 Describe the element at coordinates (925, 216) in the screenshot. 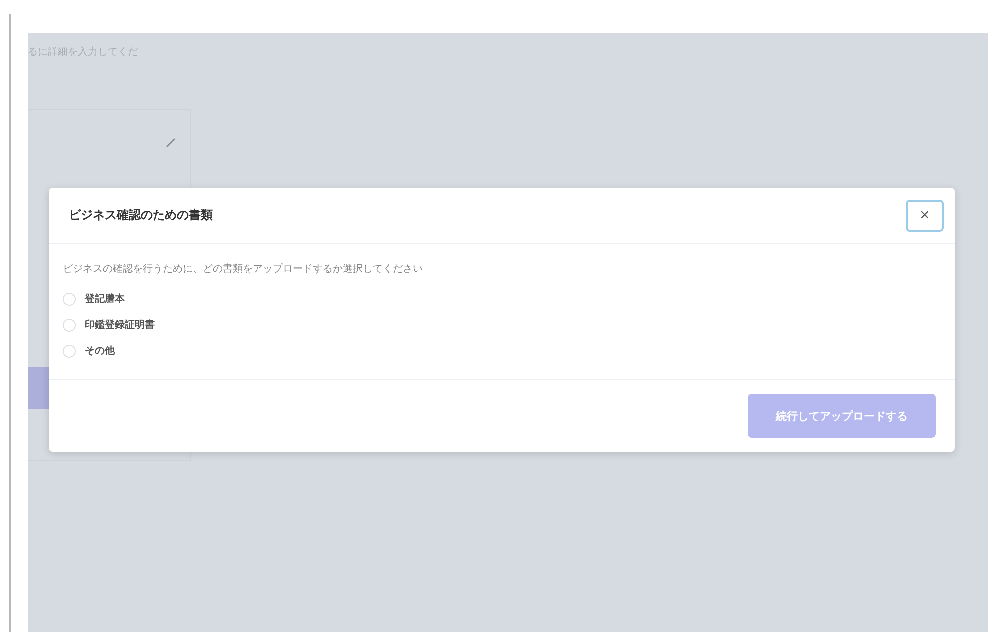

I see `close-button: ×` at that location.